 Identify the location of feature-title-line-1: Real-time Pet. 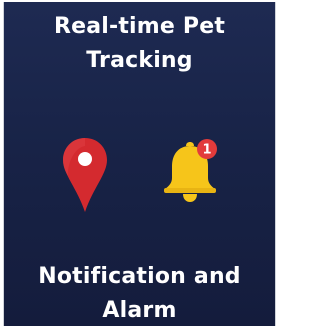
(139, 26).